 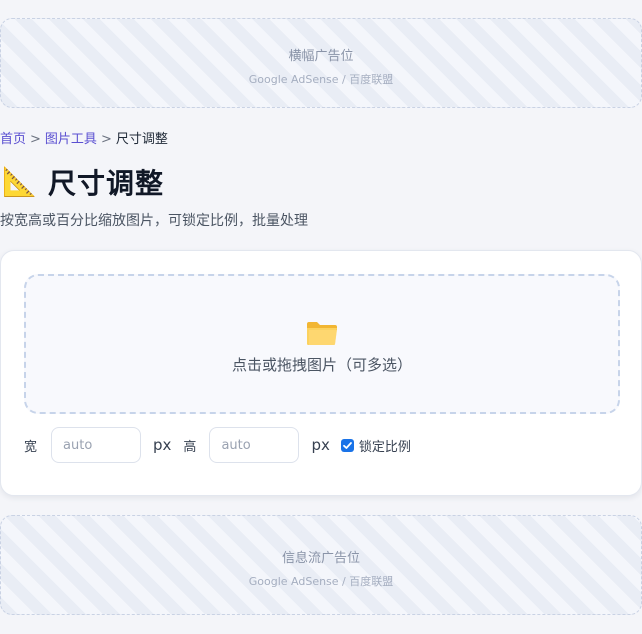 I want to click on banner-ad-slot: 横幅广告位 Google AdSense / 百度联盟, so click(x=321, y=63).